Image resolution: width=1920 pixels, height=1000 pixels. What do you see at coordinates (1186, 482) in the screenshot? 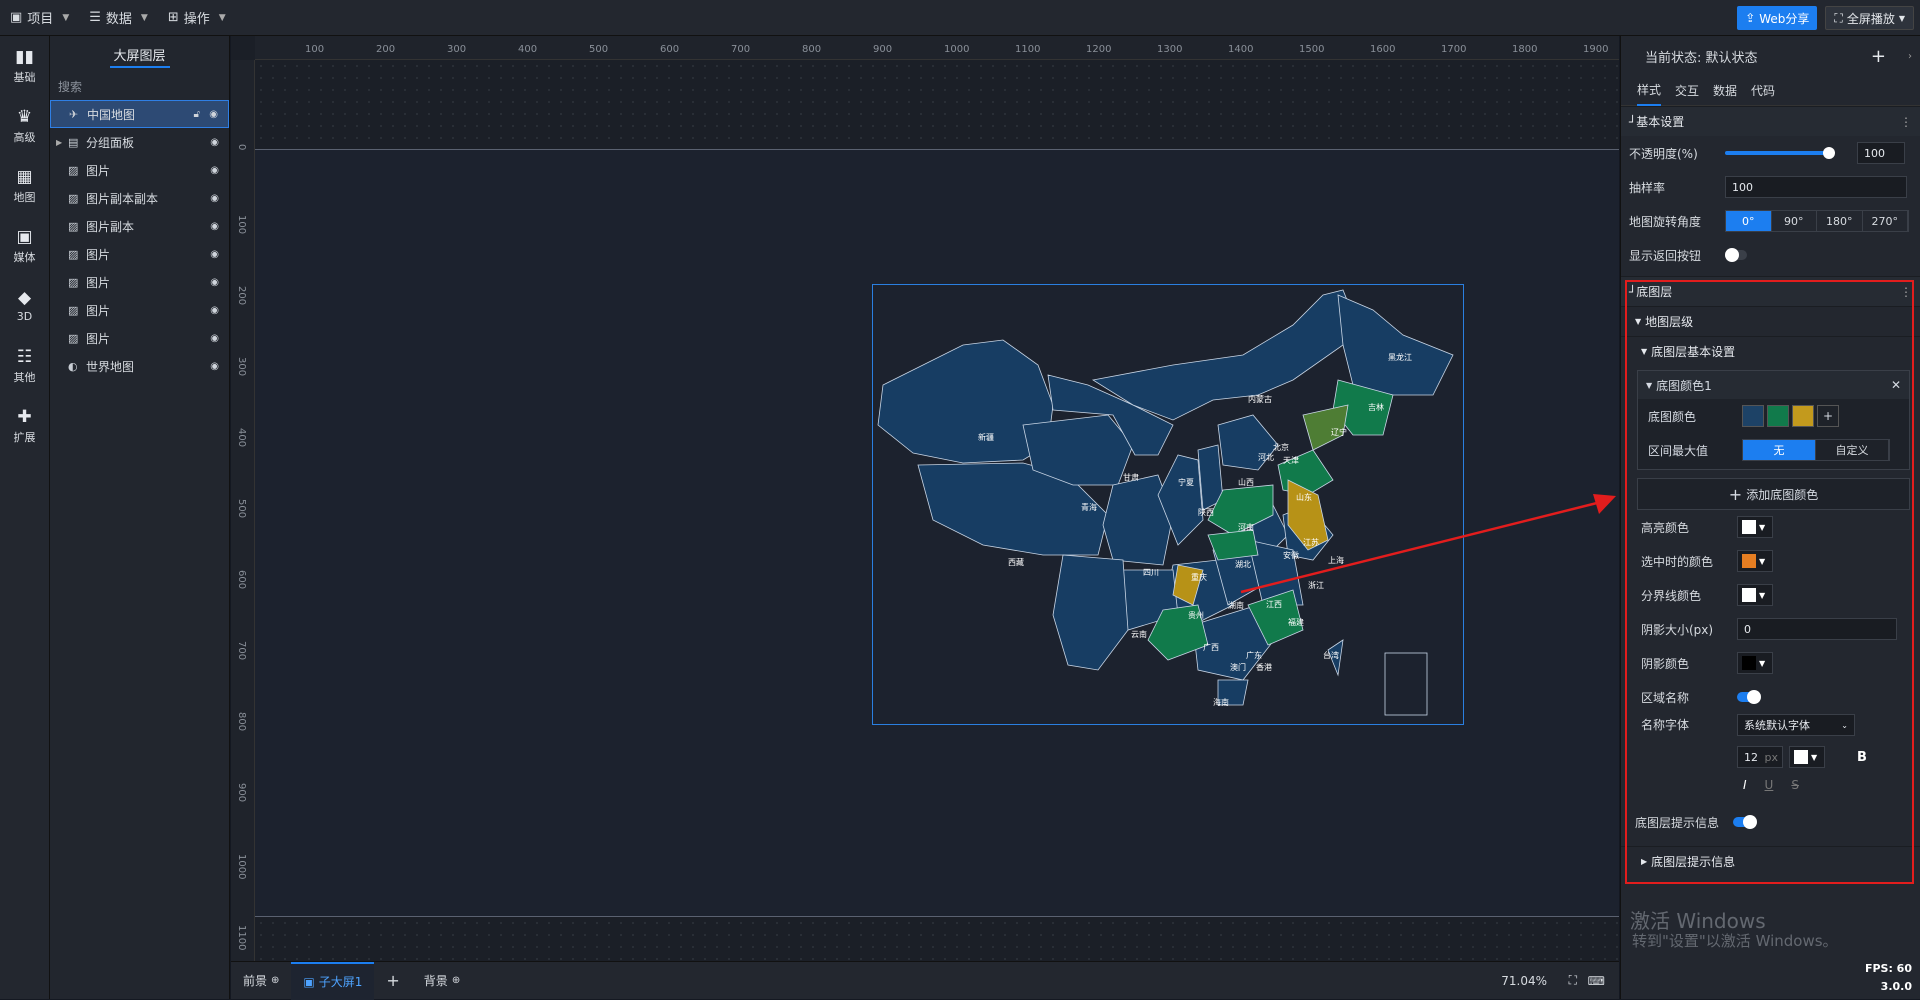
I see `region-label: 宁夏` at bounding box center [1186, 482].